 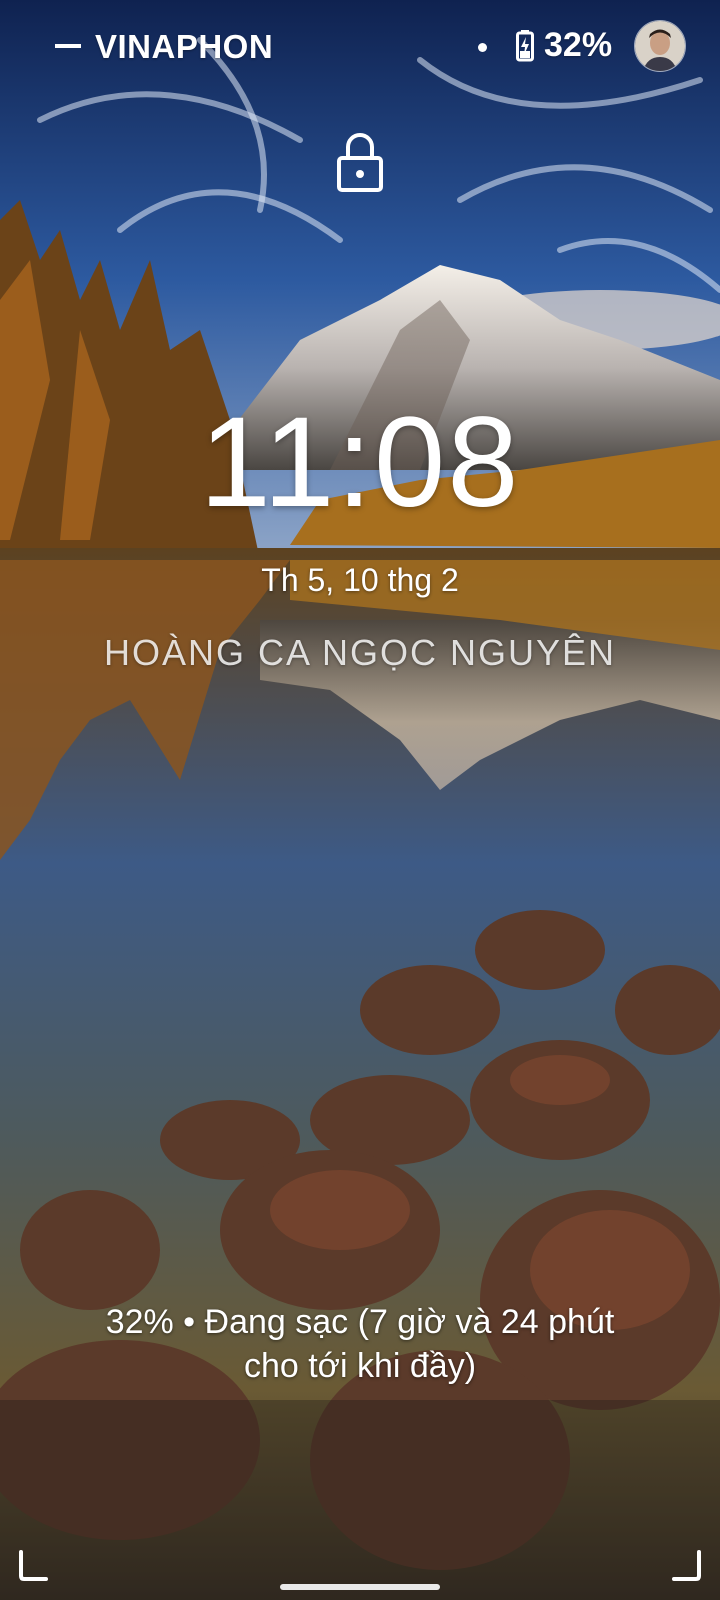 What do you see at coordinates (360, 48) in the screenshot?
I see `status-bar: VINAPHON 32%` at bounding box center [360, 48].